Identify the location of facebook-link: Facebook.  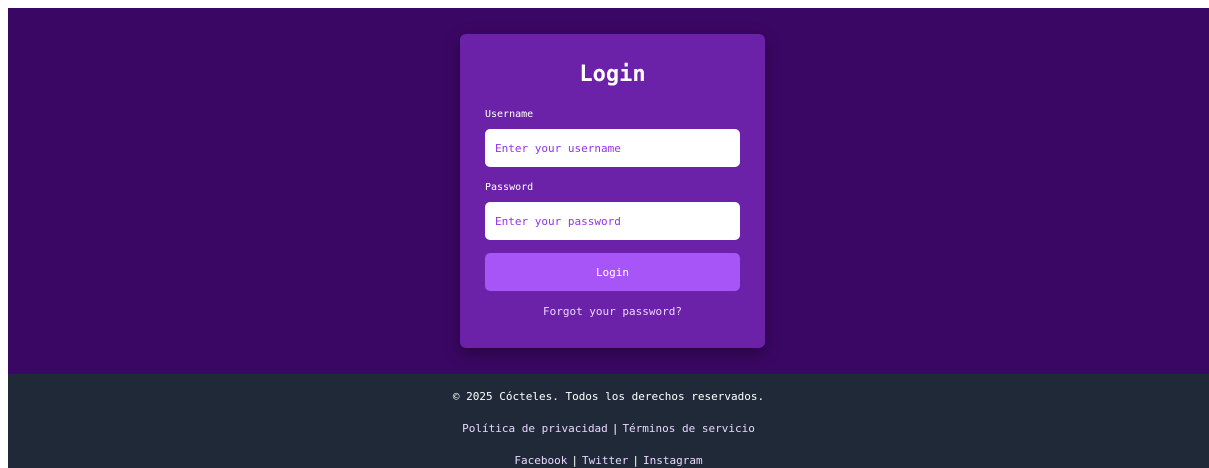
(540, 460).